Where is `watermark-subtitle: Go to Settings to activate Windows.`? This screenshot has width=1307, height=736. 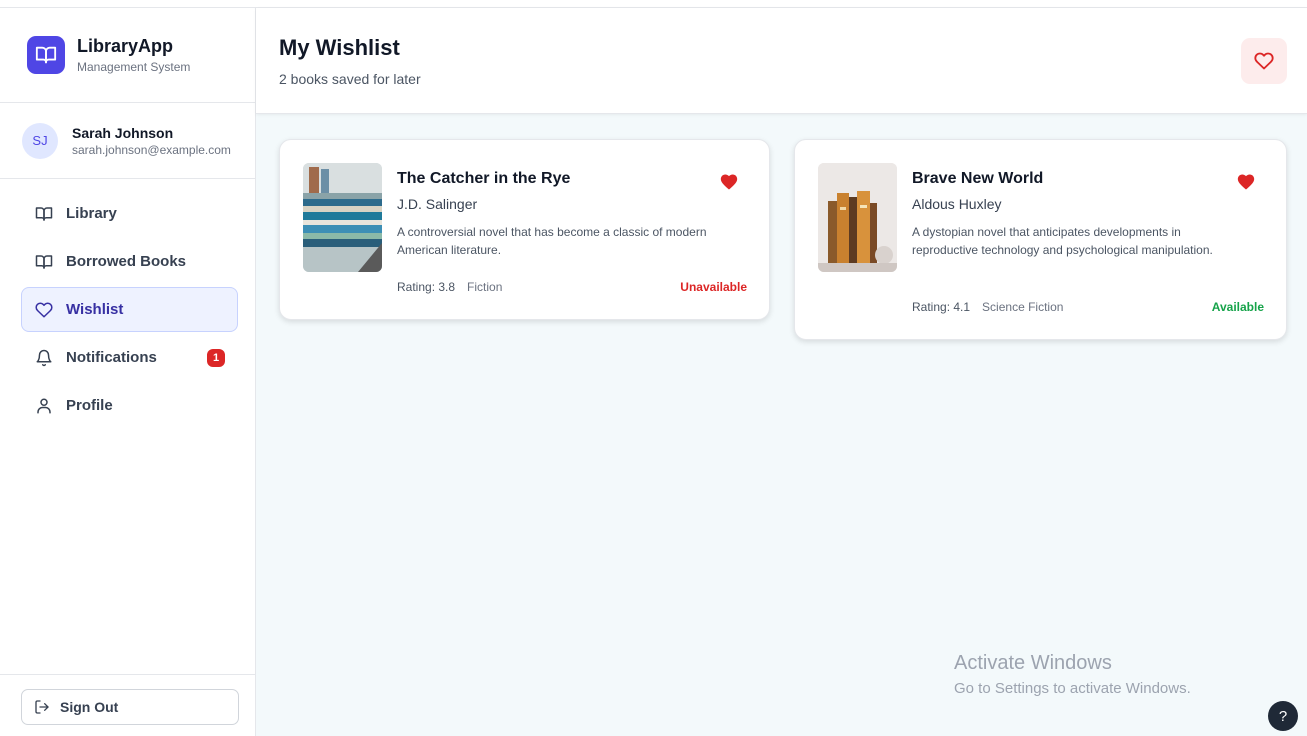
watermark-subtitle: Go to Settings to activate Windows. is located at coordinates (1072, 688).